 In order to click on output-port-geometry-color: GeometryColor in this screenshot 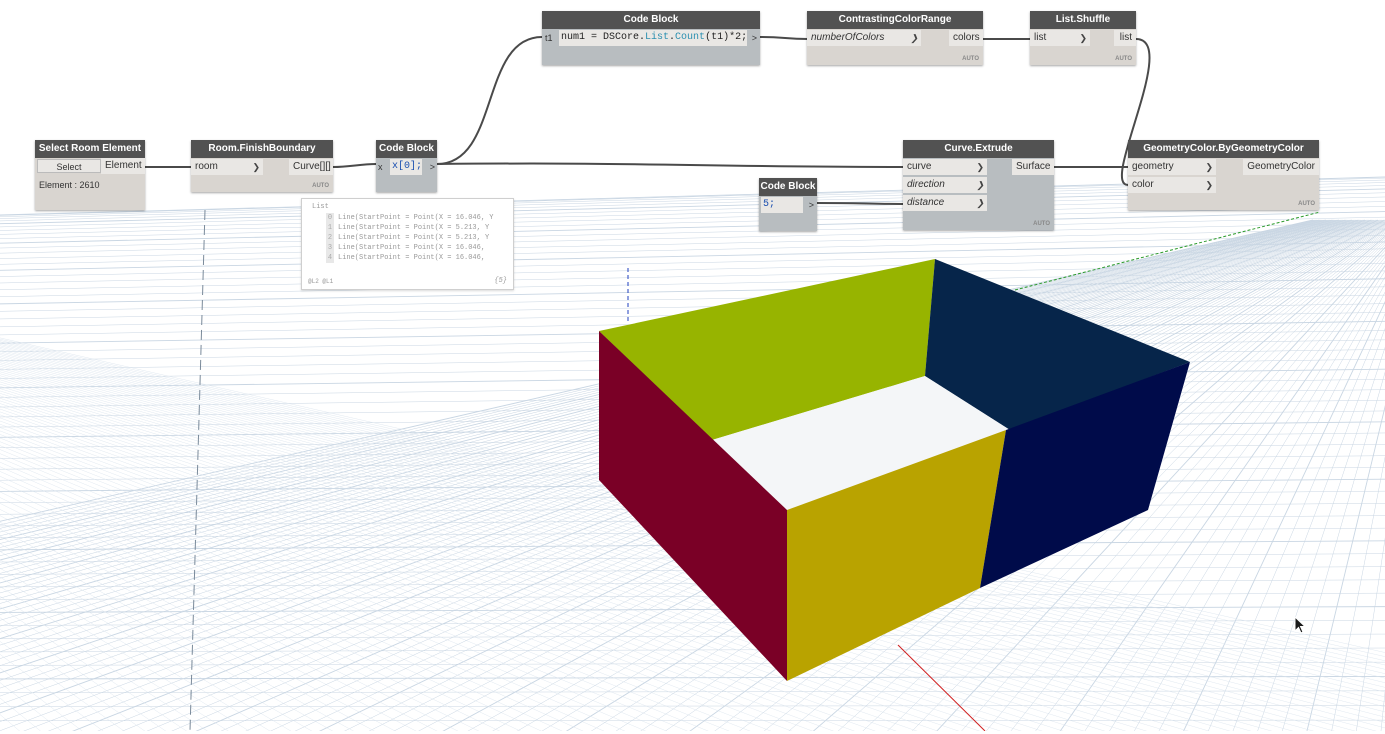, I will do `click(1281, 167)`.